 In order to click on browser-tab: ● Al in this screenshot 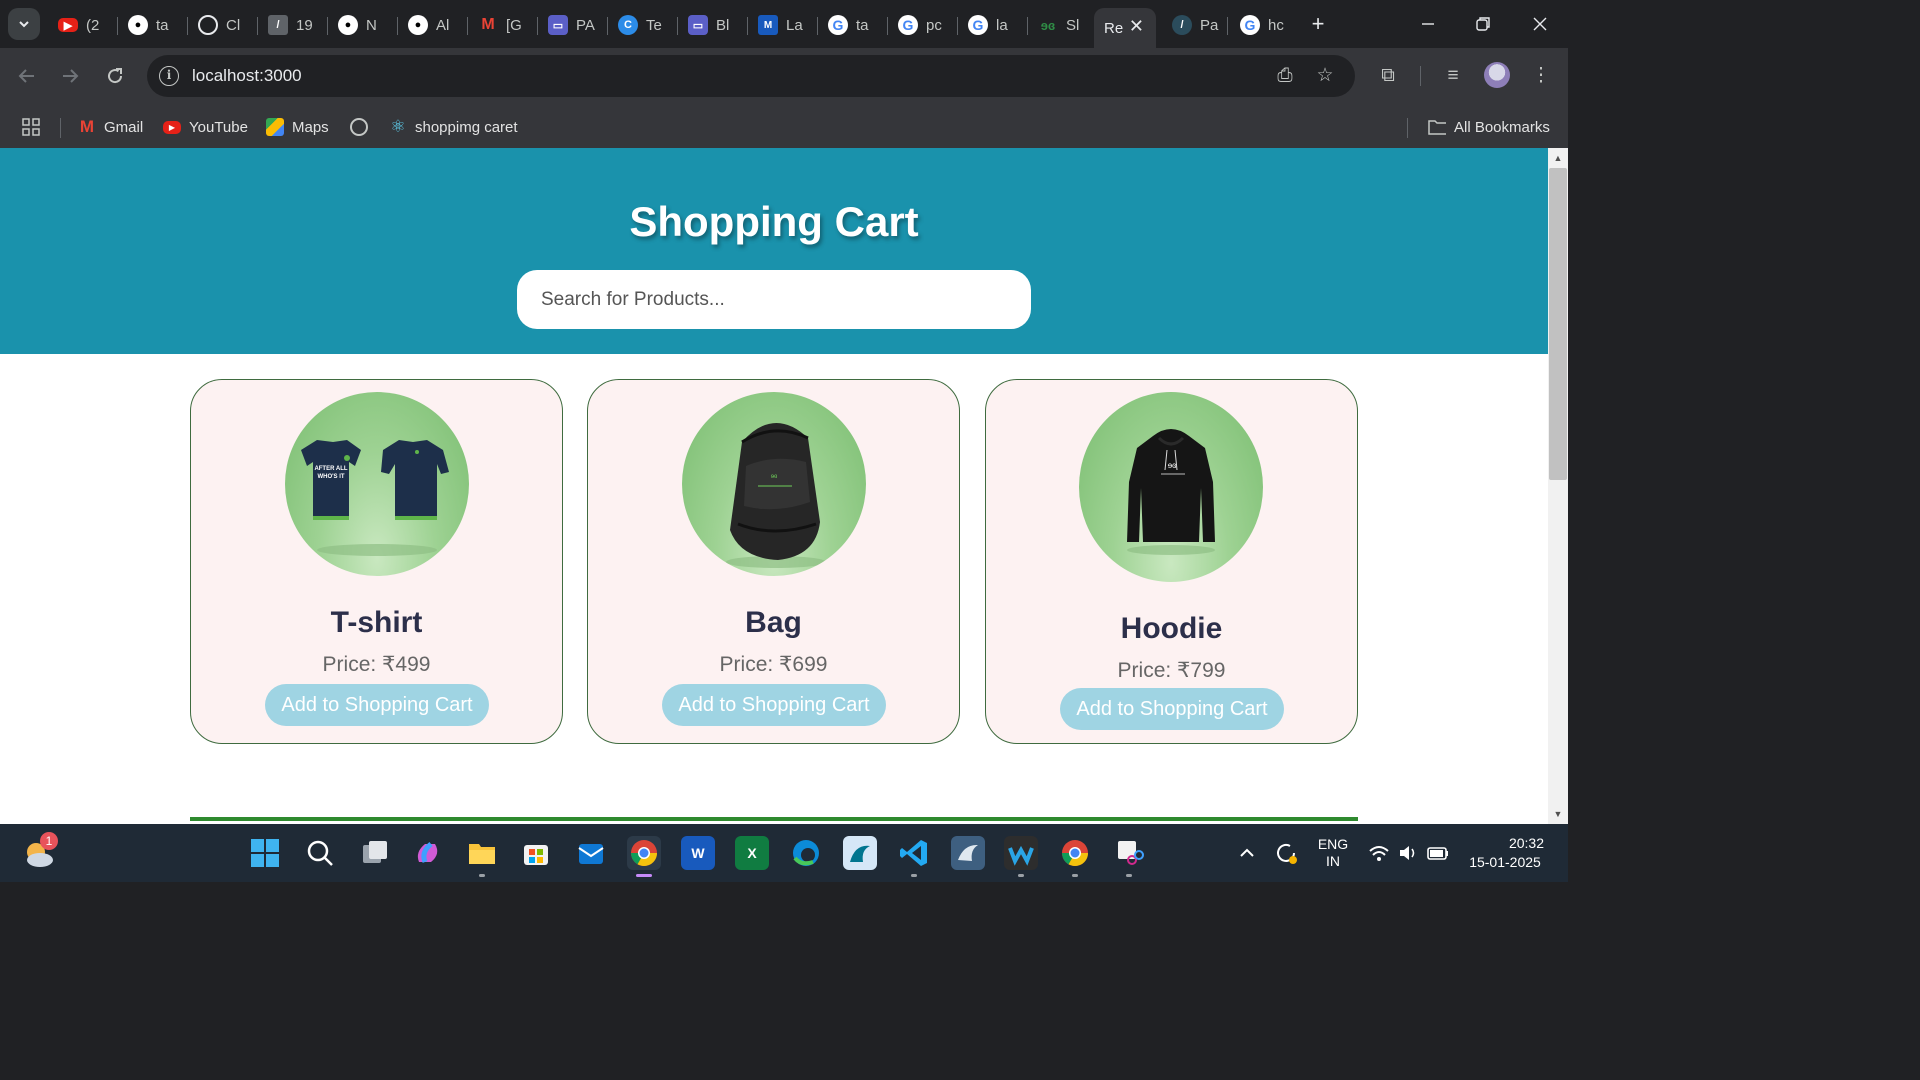, I will do `click(433, 25)`.